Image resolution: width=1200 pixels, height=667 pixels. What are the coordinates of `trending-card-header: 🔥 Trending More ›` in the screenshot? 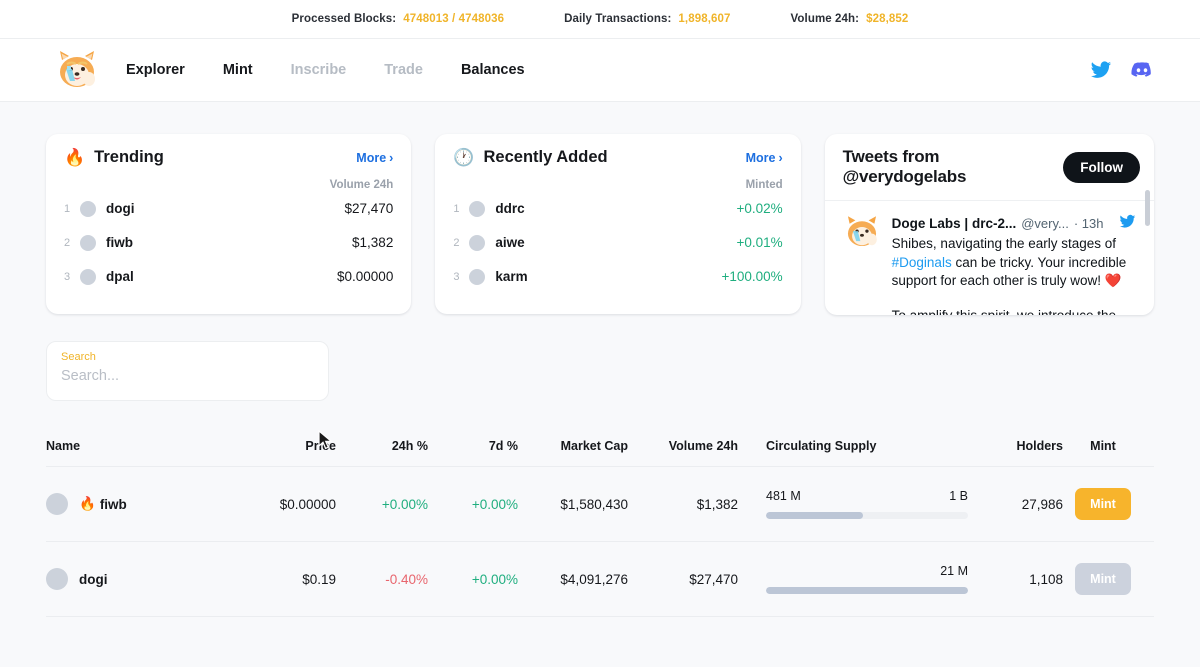 It's located at (228, 157).